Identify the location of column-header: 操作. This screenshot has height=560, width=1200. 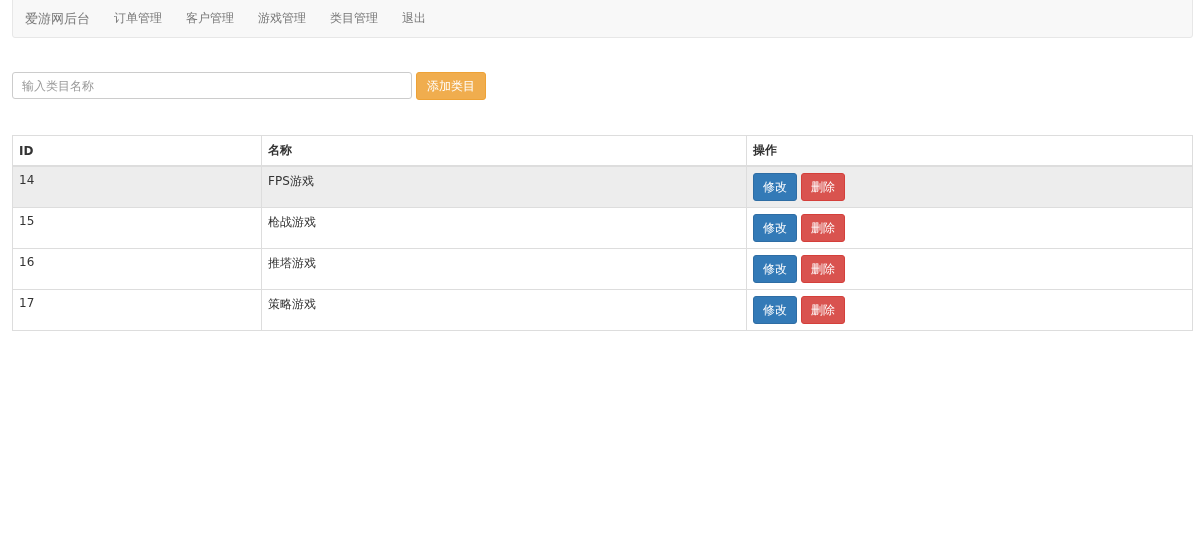
(765, 150).